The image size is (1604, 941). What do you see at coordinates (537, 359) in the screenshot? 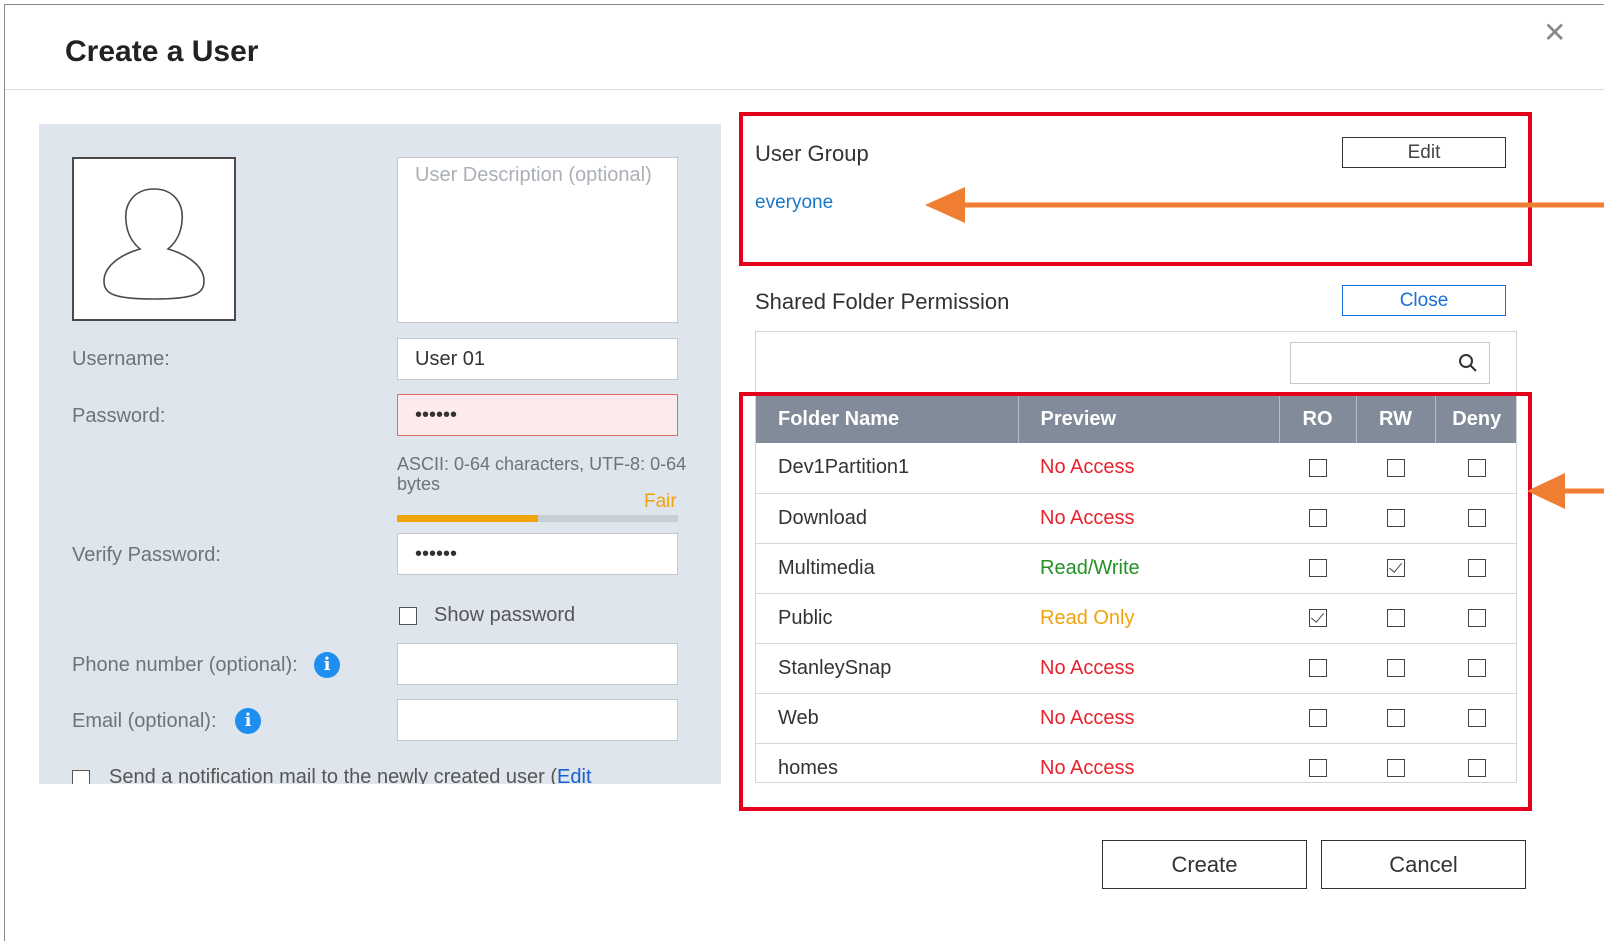
I see `username-input: User 01` at bounding box center [537, 359].